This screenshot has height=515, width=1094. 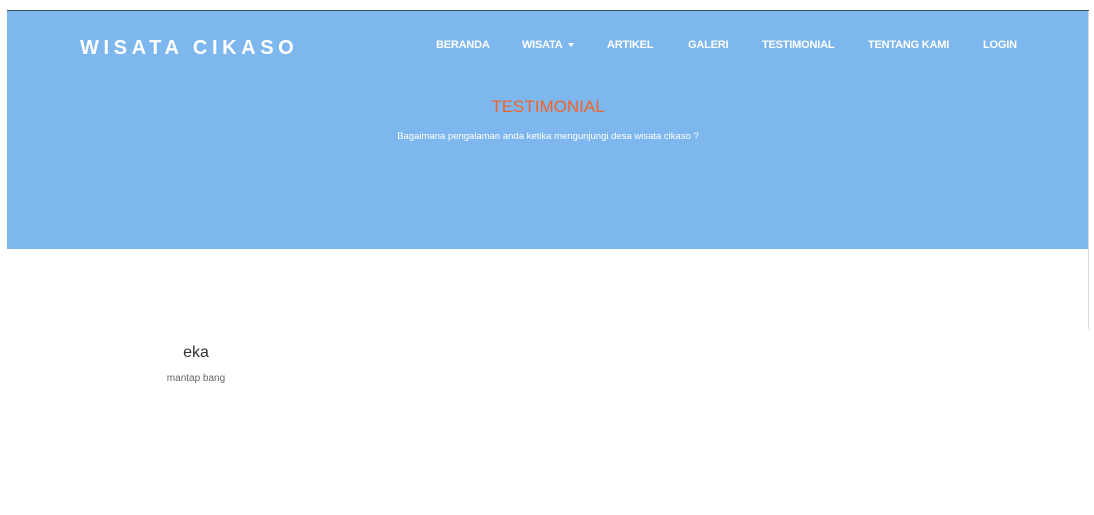 I want to click on page-scrollbar-edge, so click(x=1088, y=170).